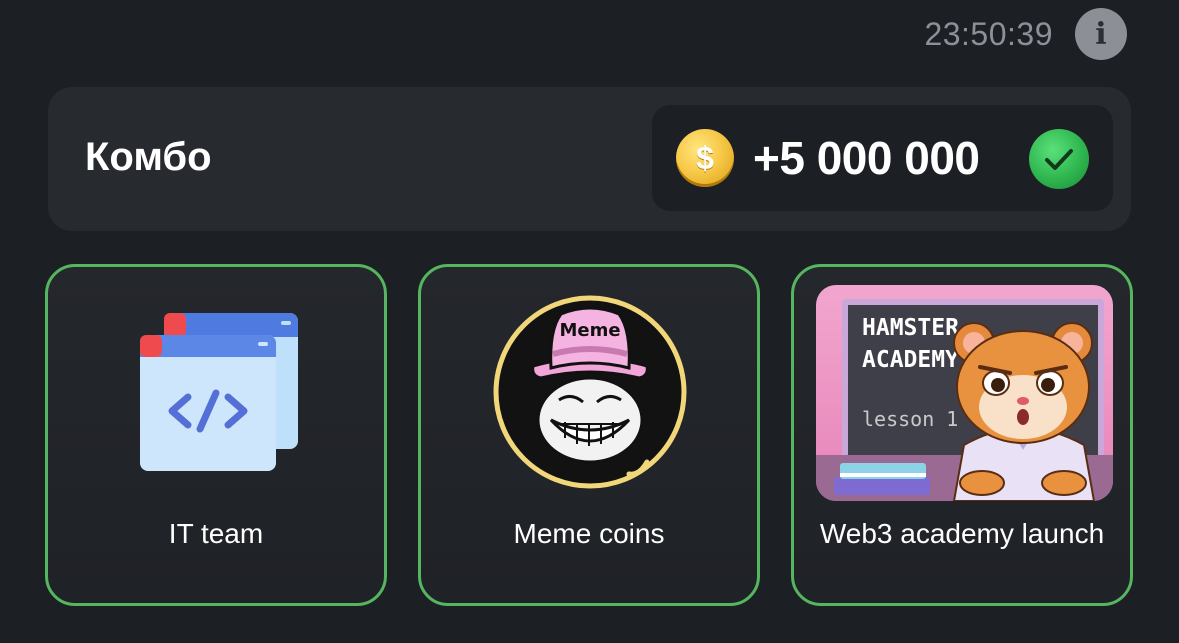 This screenshot has width=1179, height=643. I want to click on hamster-icon, so click(1024, 411).